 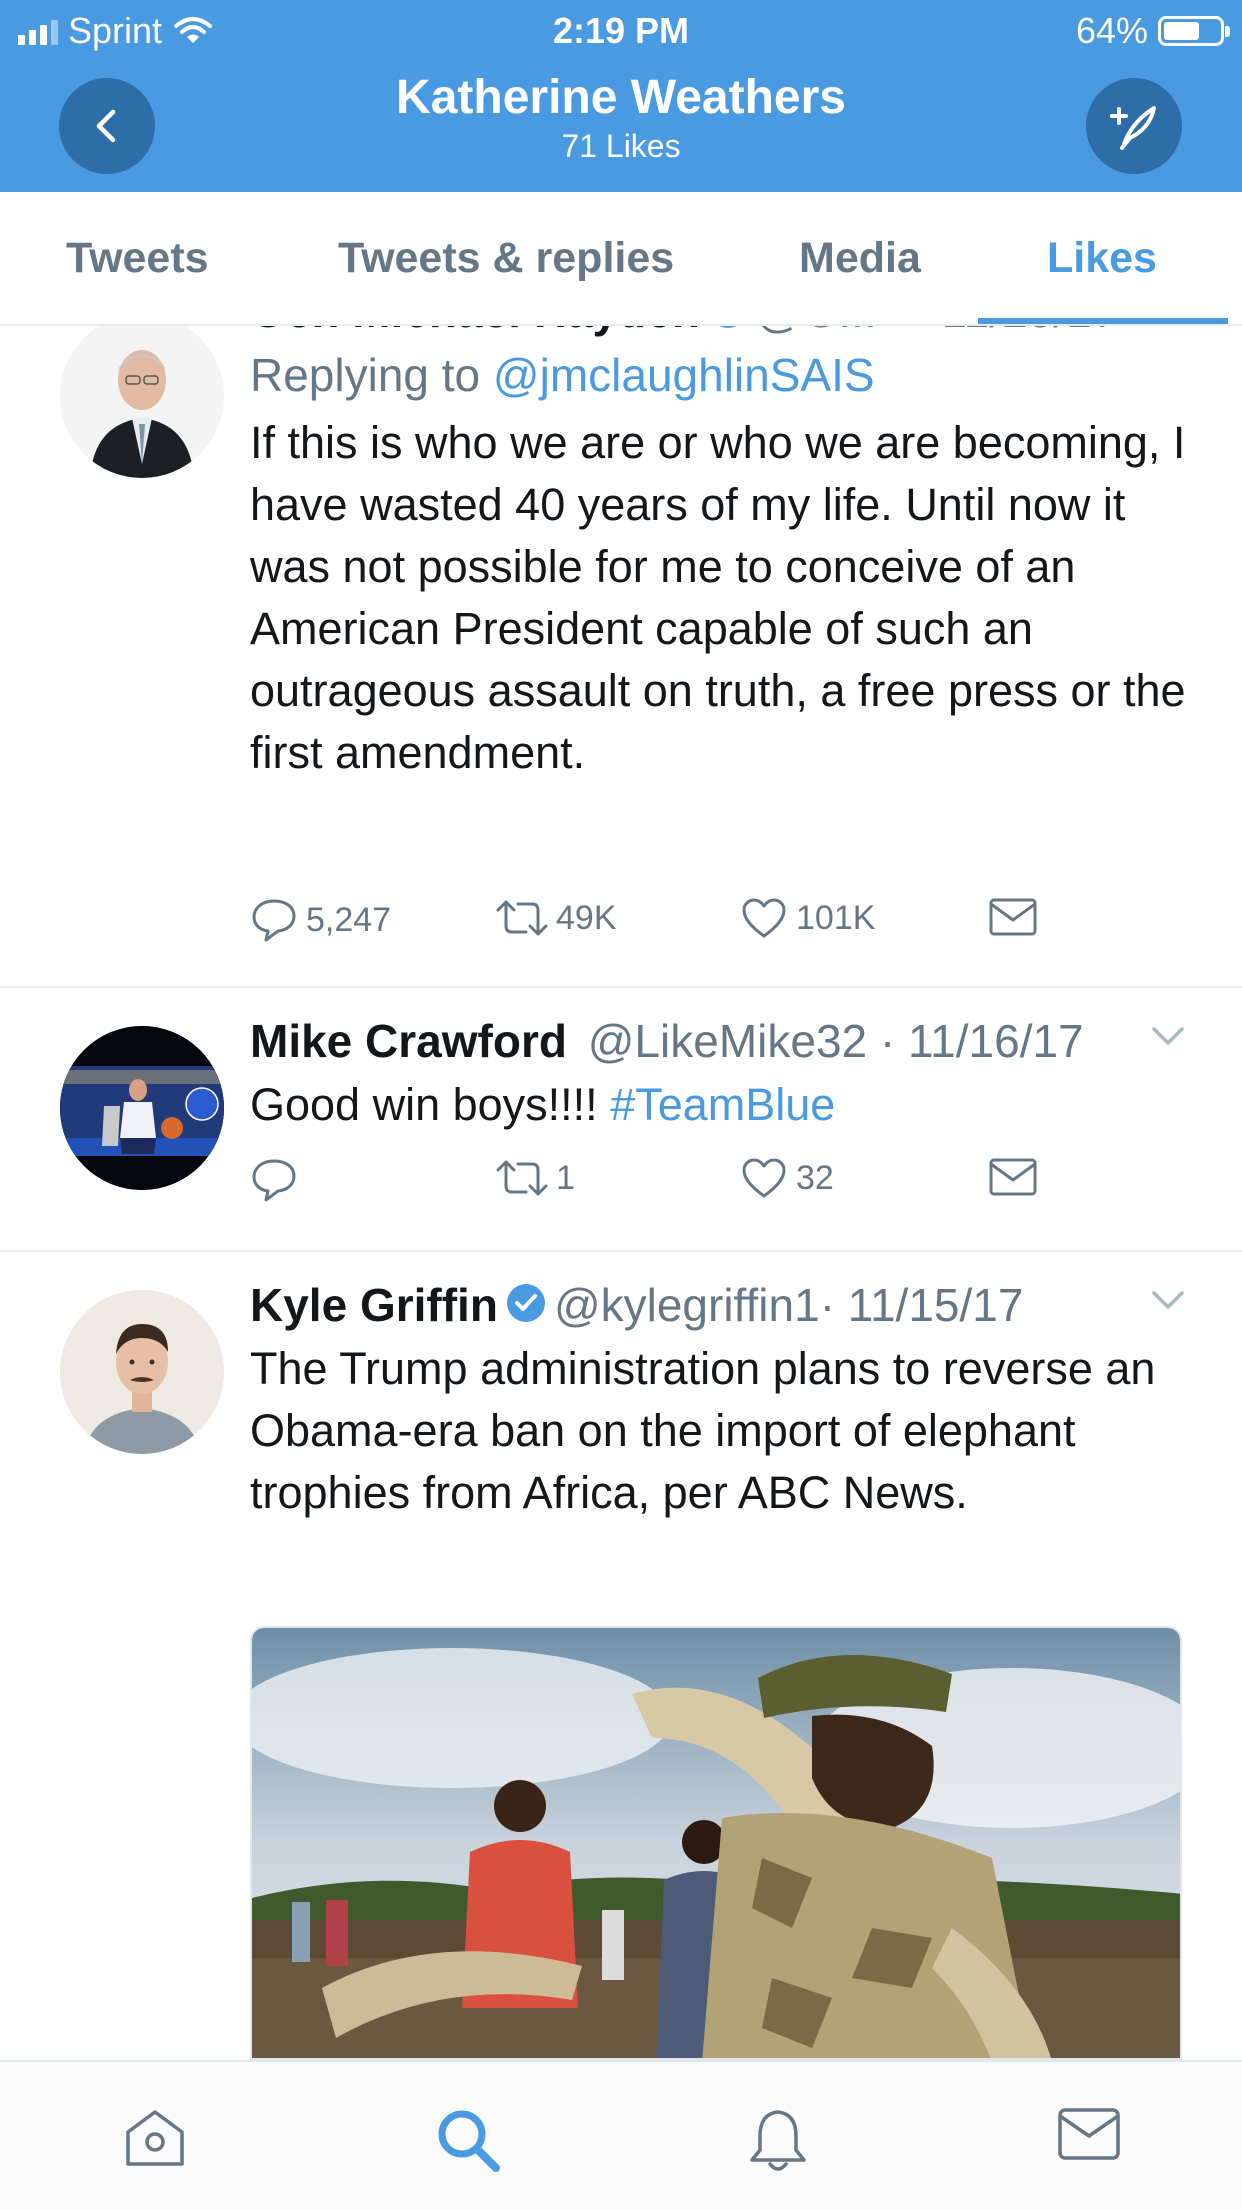 I want to click on like-button: 101K, so click(x=807, y=918).